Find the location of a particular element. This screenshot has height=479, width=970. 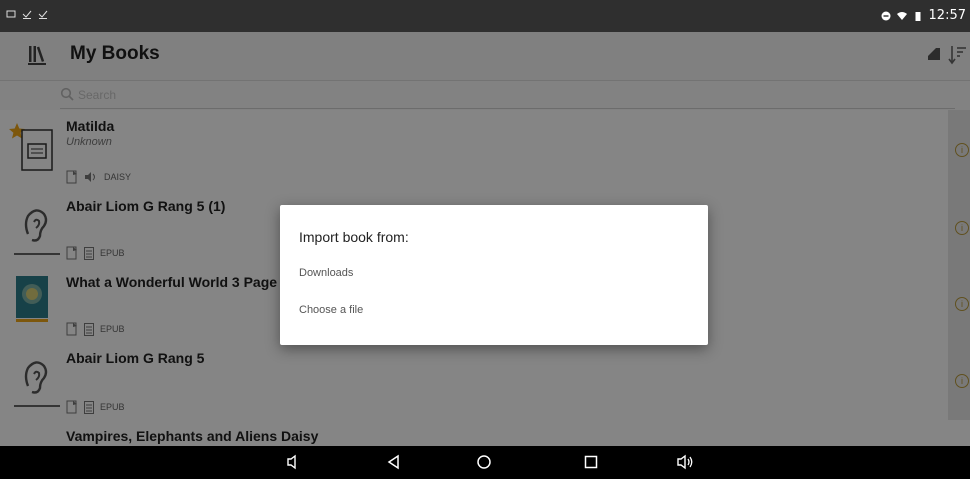

home-icon is located at coordinates (484, 462).